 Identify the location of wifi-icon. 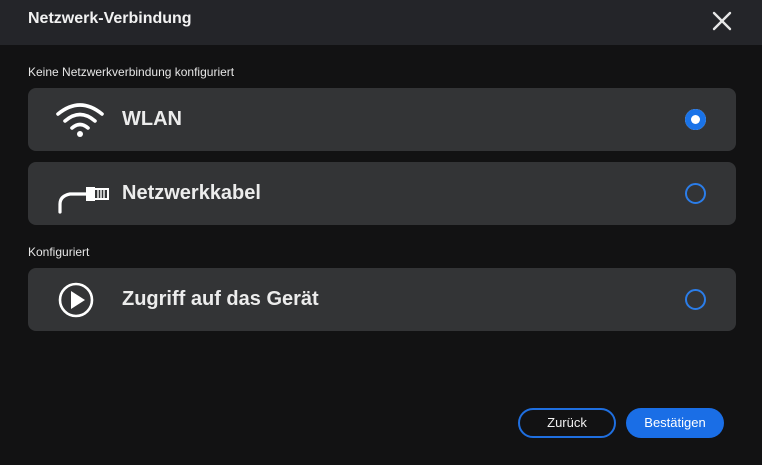
(80, 120).